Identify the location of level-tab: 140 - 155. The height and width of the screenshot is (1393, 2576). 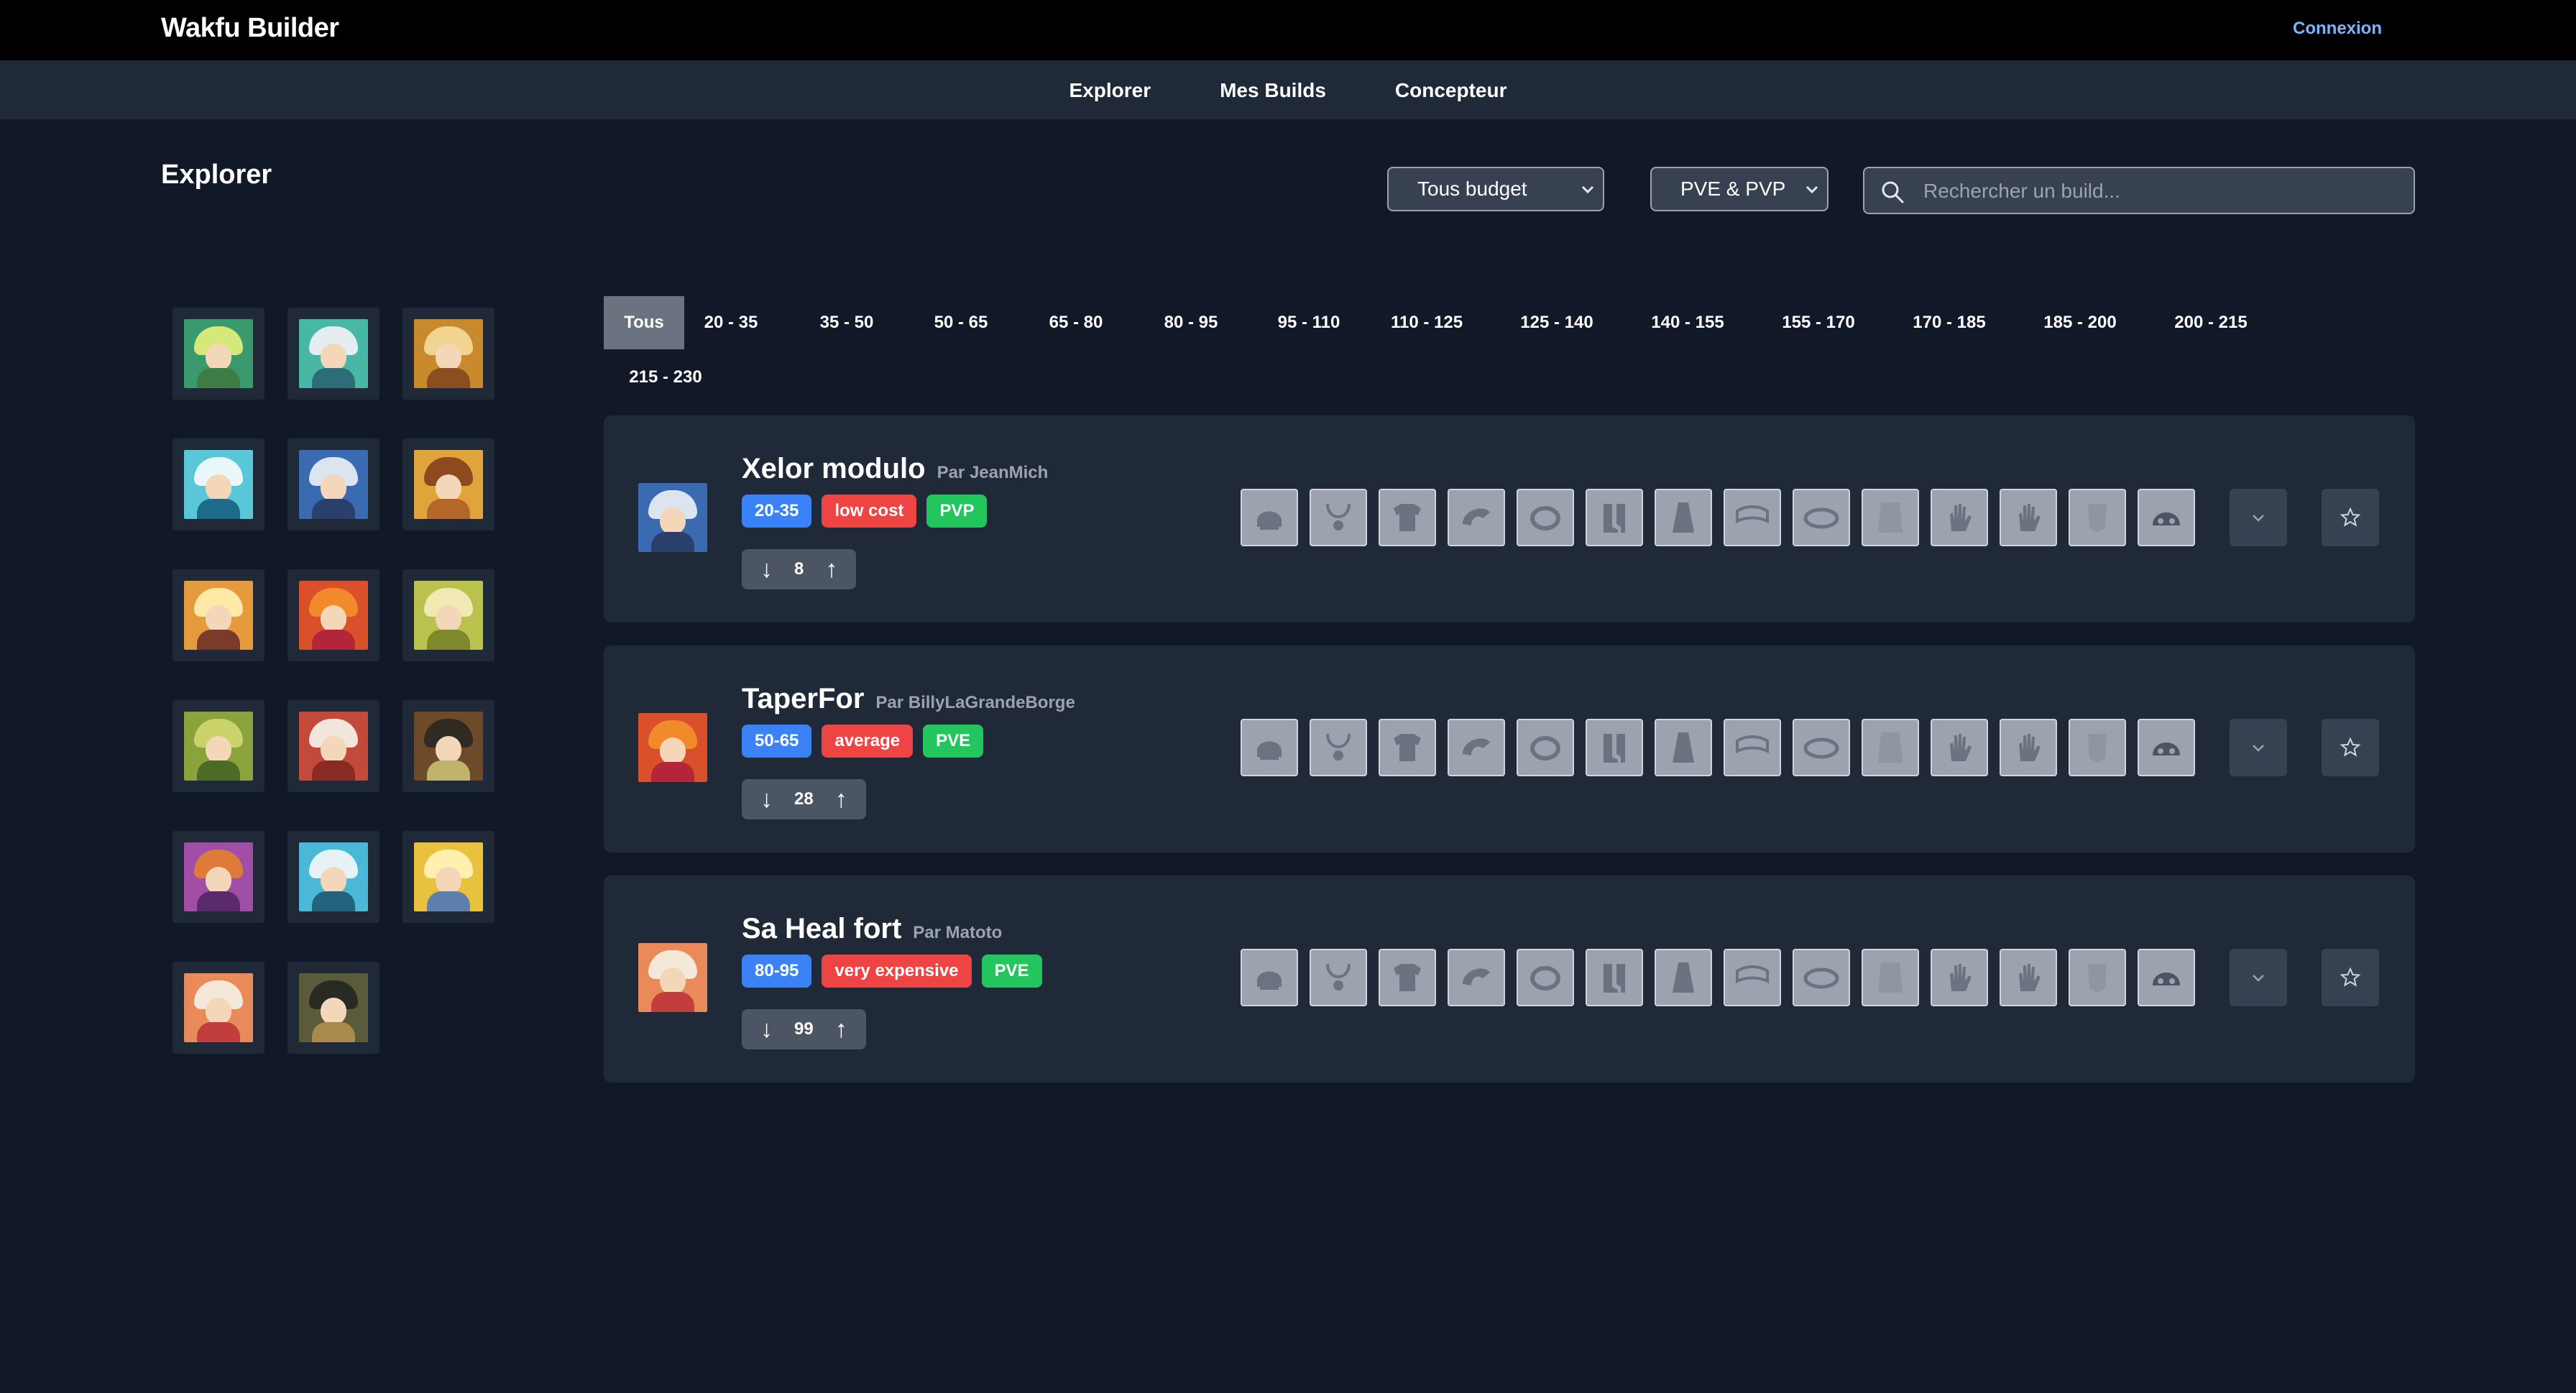
(1687, 322).